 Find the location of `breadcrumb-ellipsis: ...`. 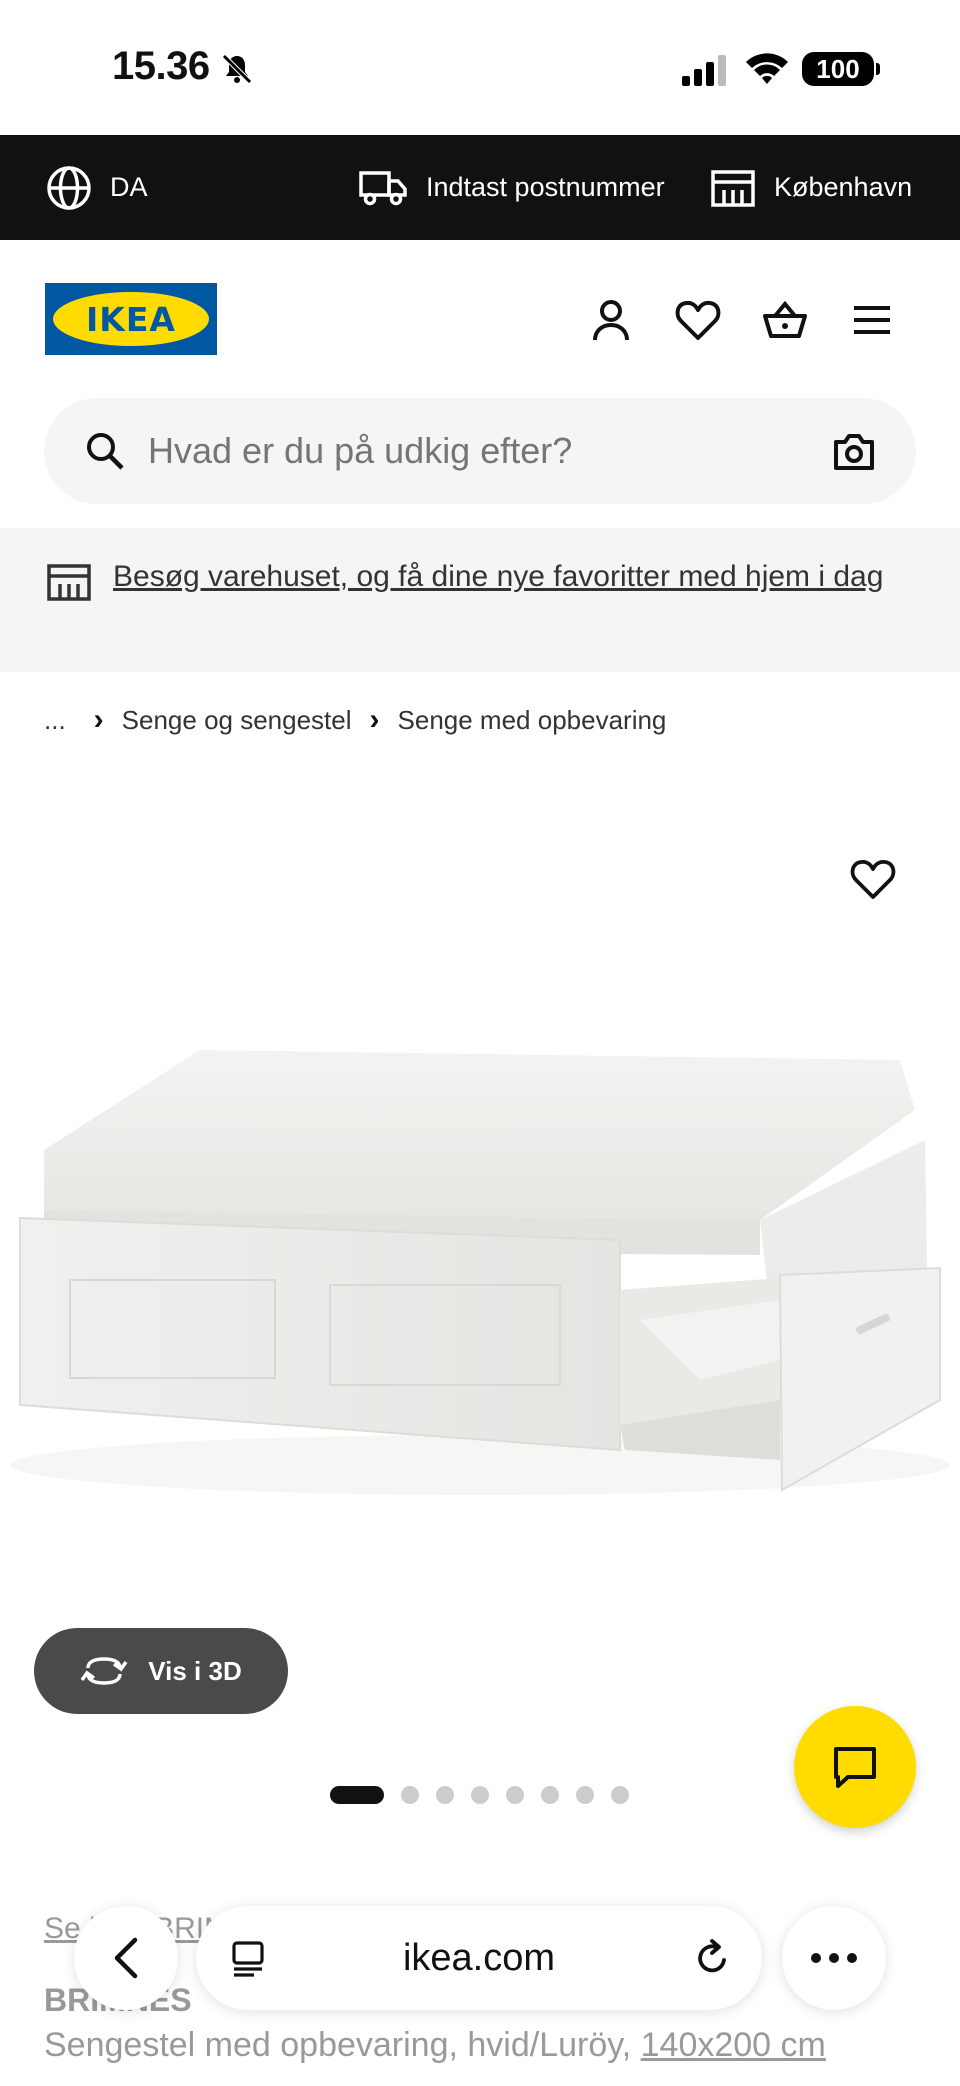

breadcrumb-ellipsis: ... is located at coordinates (55, 720).